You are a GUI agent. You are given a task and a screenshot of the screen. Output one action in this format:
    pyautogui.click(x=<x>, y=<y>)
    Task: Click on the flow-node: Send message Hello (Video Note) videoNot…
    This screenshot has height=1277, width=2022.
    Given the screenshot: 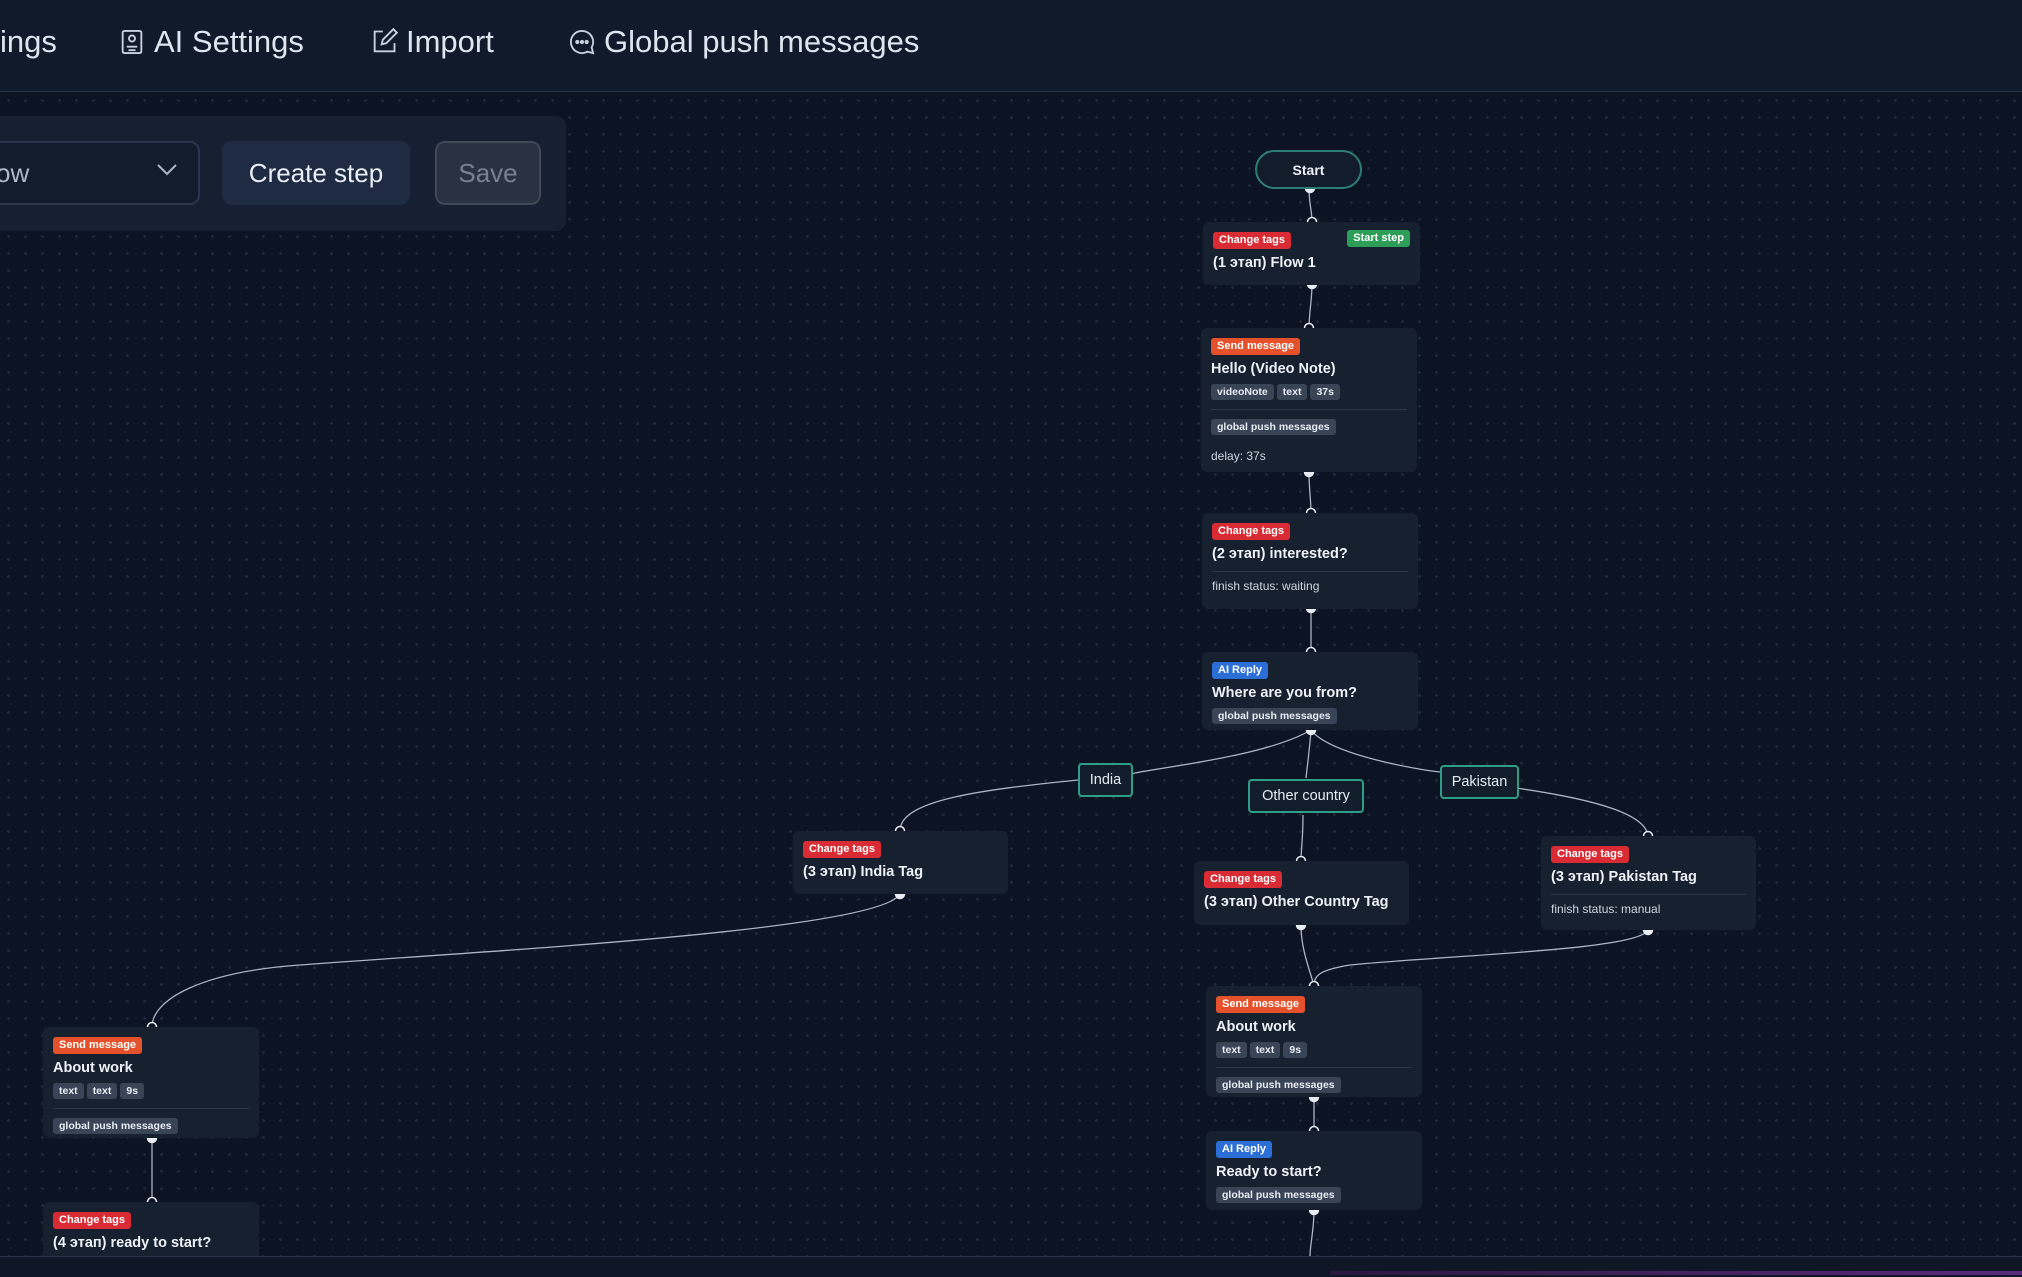 What is the action you would take?
    pyautogui.click(x=1309, y=400)
    